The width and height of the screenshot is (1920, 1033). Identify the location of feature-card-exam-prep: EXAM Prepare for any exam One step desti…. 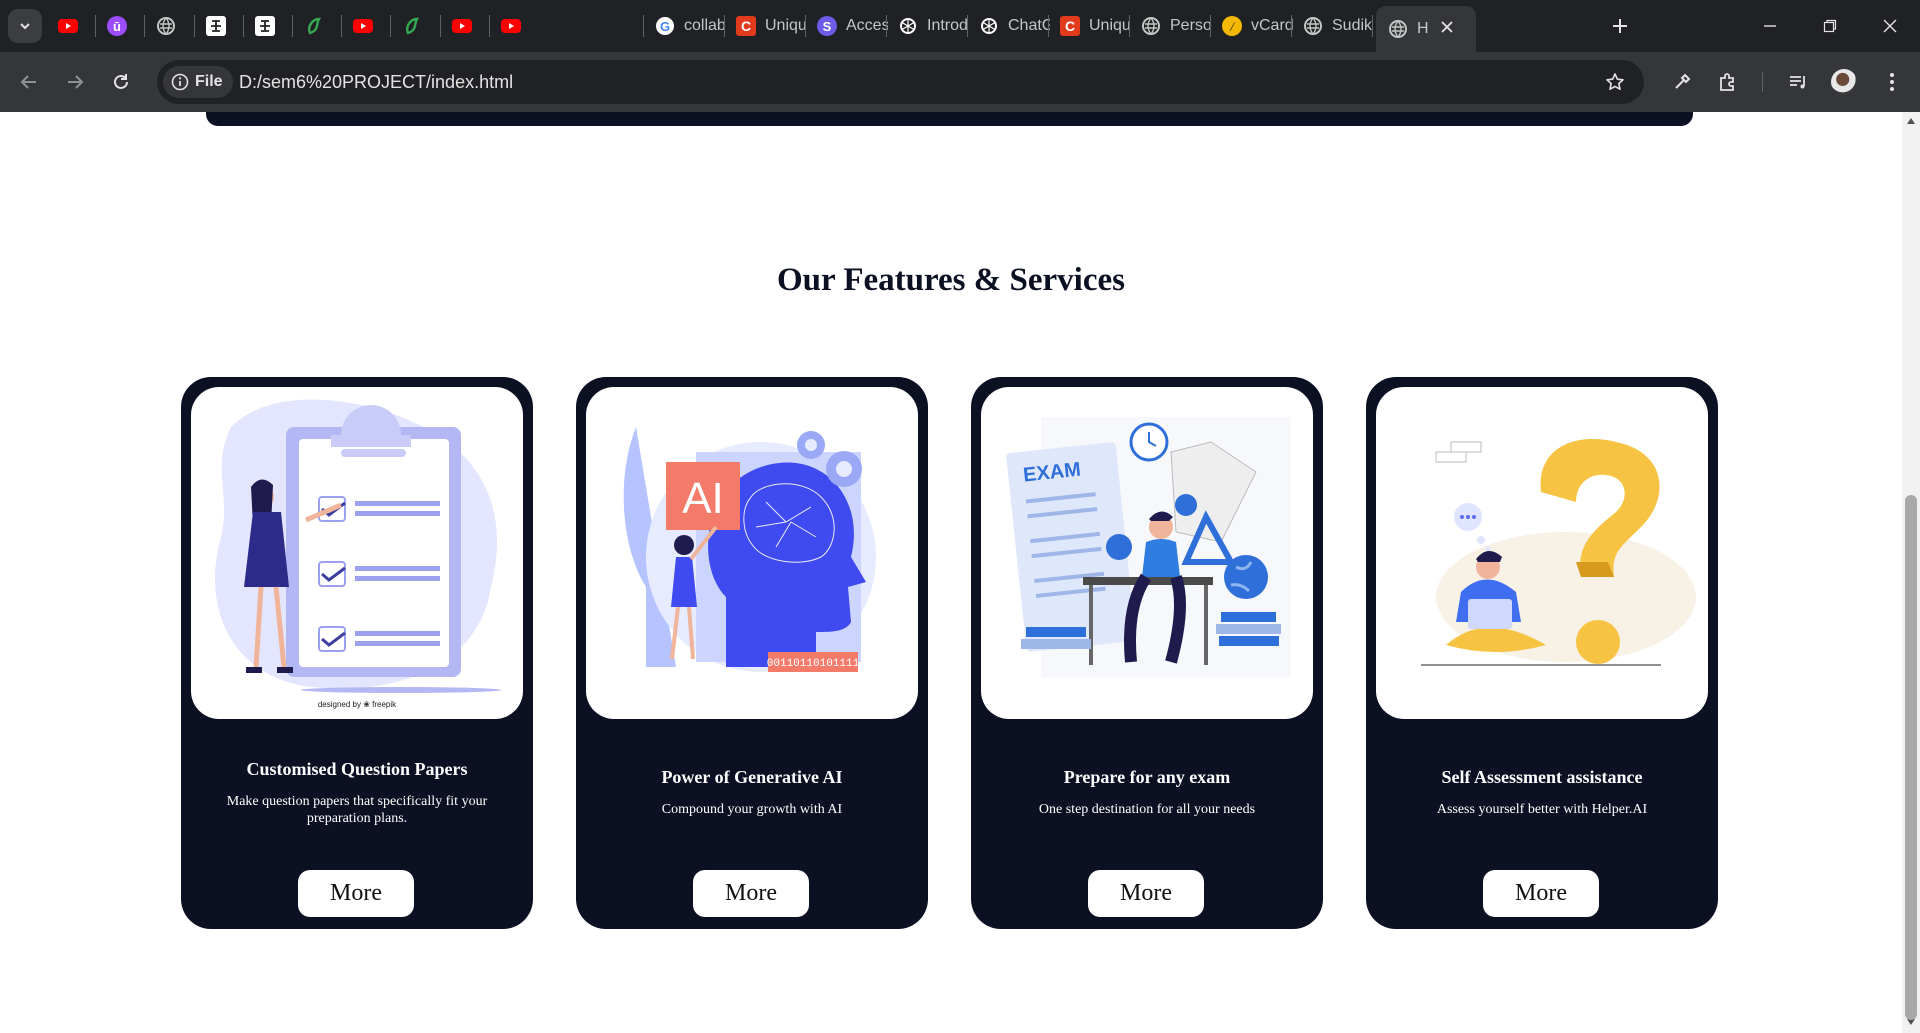
(1147, 653).